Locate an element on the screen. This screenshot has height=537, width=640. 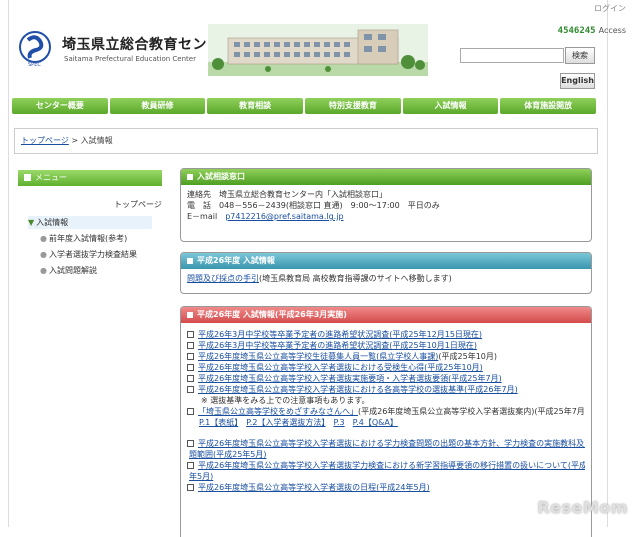
list-item: 平成26年度埼玉県公立高等学校入学者選抜の日程(平成24年5月) is located at coordinates (386, 487).